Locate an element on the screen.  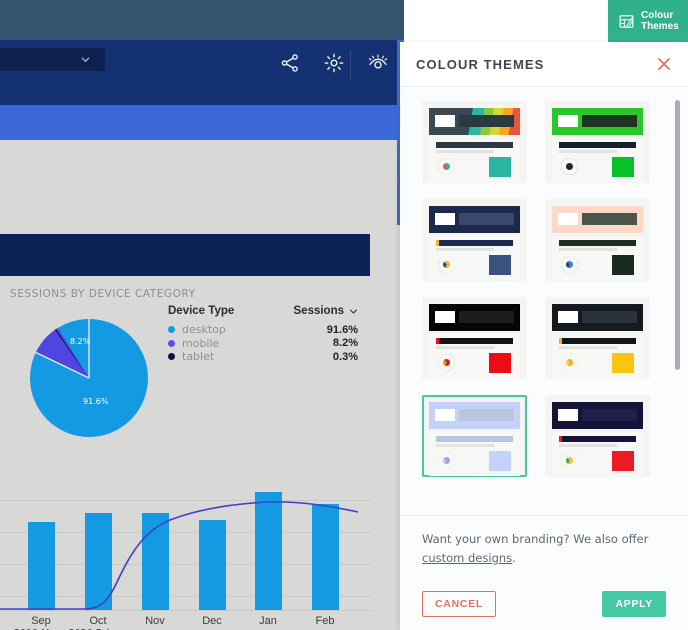
gear-icon is located at coordinates (334, 63).